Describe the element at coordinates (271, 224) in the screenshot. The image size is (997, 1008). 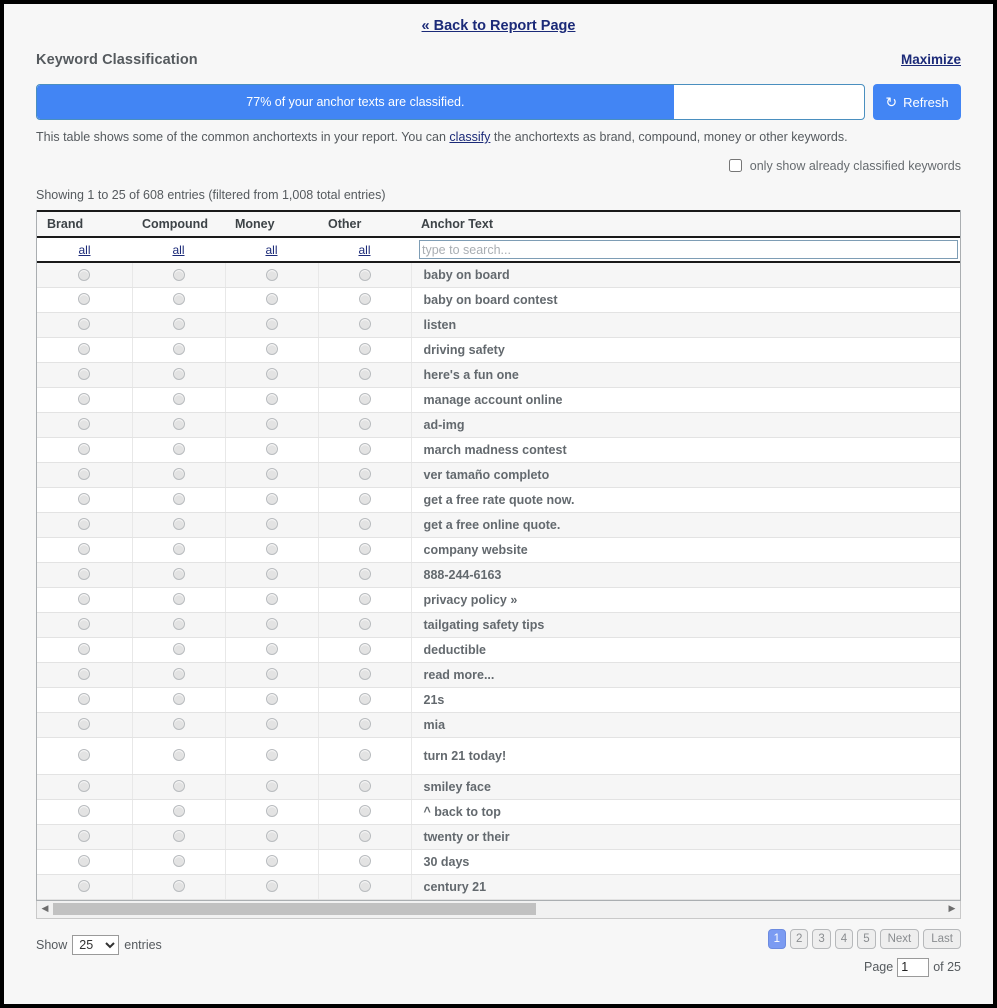
I see `column-header-money: Money` at that location.